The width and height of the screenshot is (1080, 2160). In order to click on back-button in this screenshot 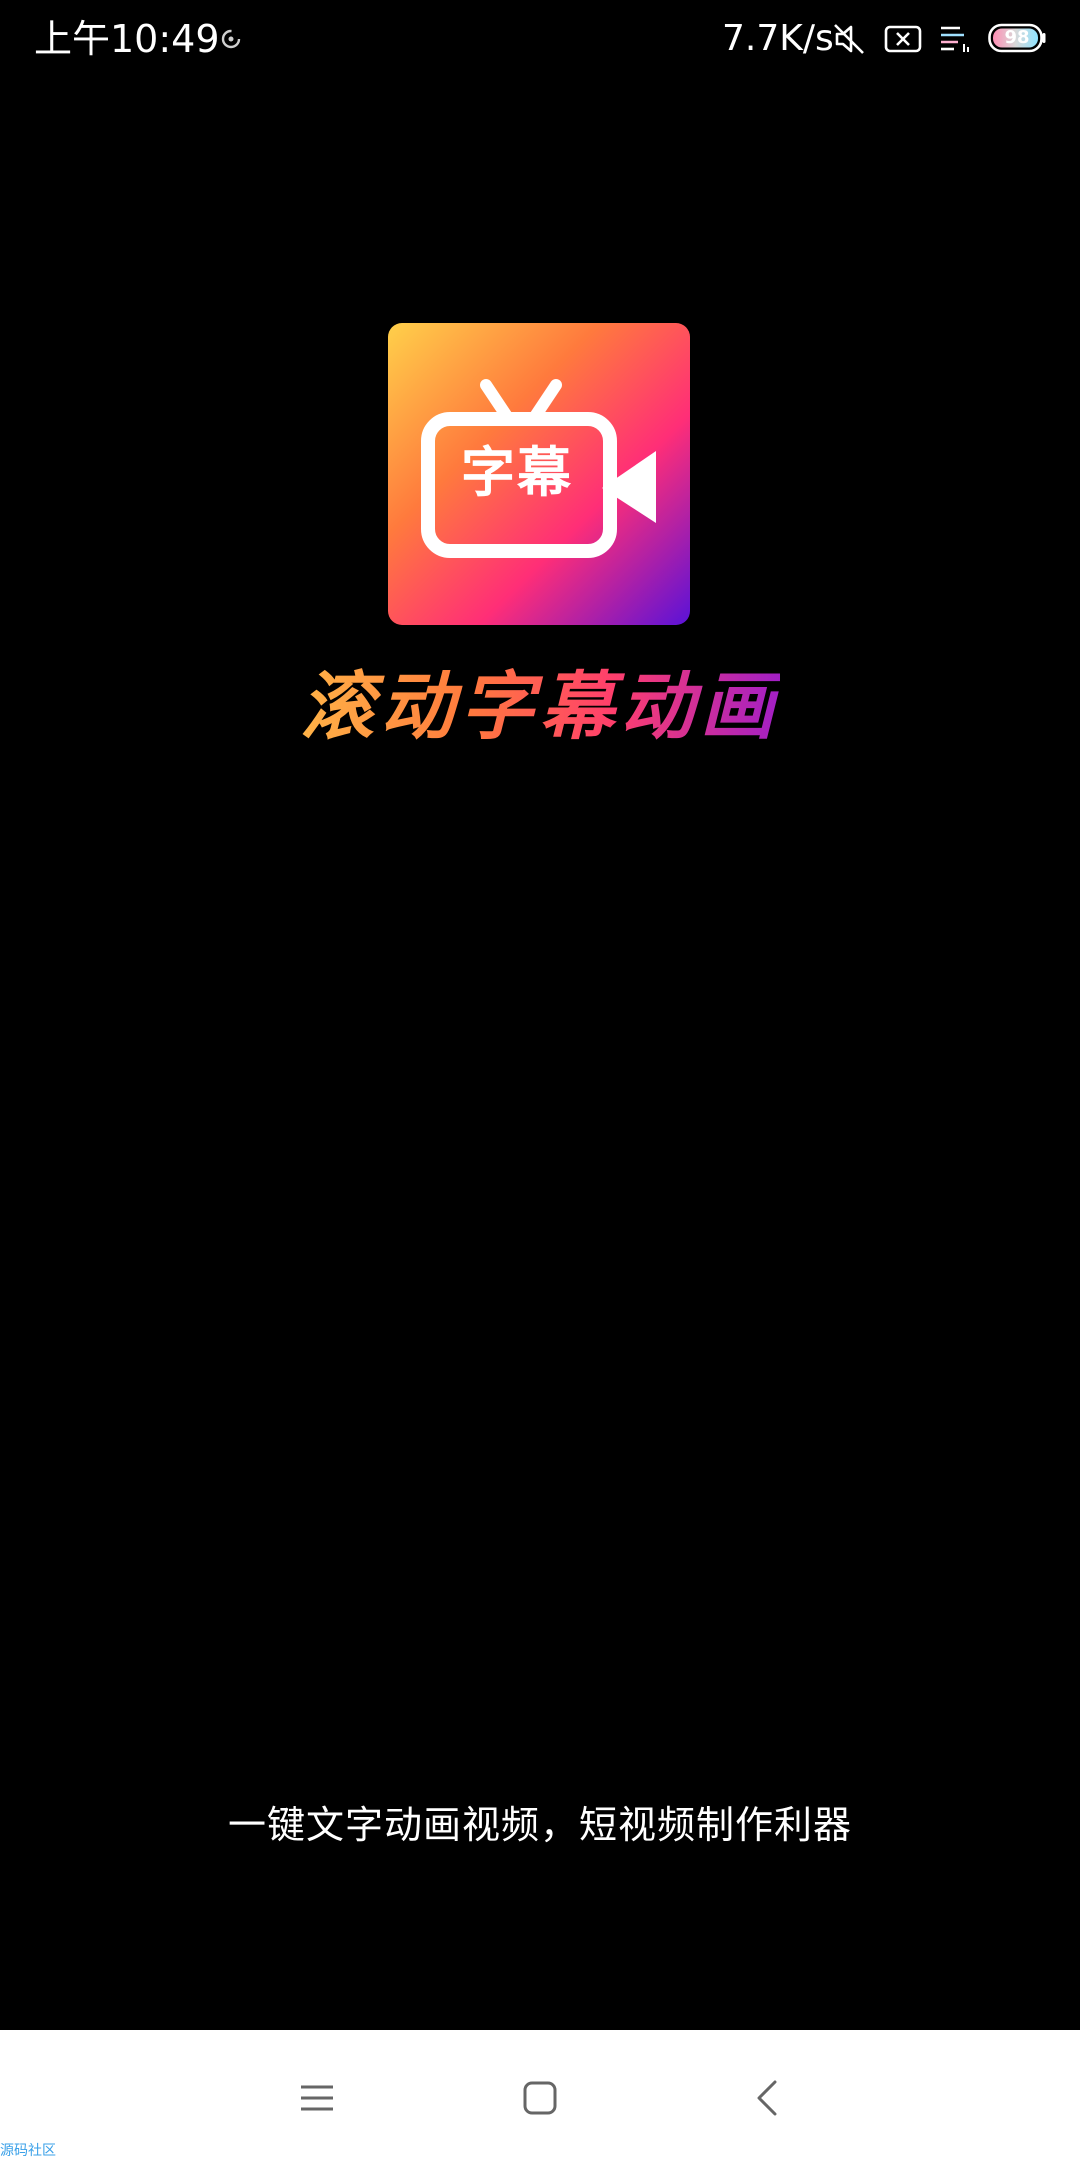, I will do `click(767, 2098)`.